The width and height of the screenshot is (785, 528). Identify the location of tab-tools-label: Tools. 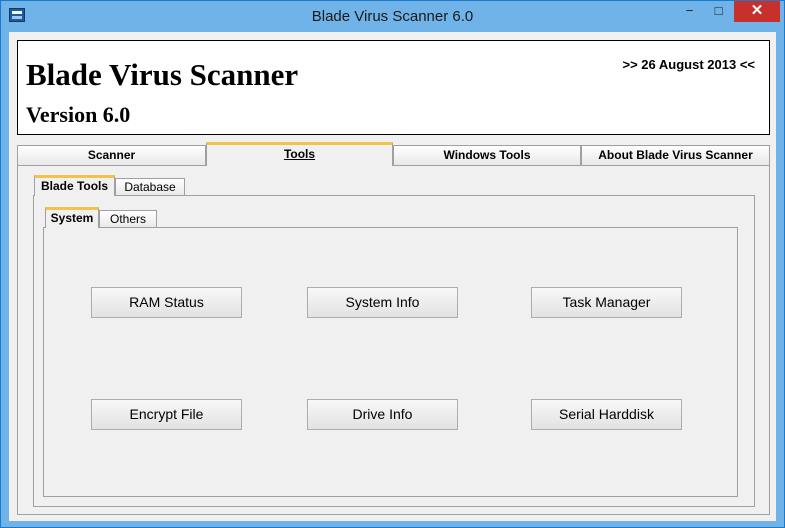
(299, 154).